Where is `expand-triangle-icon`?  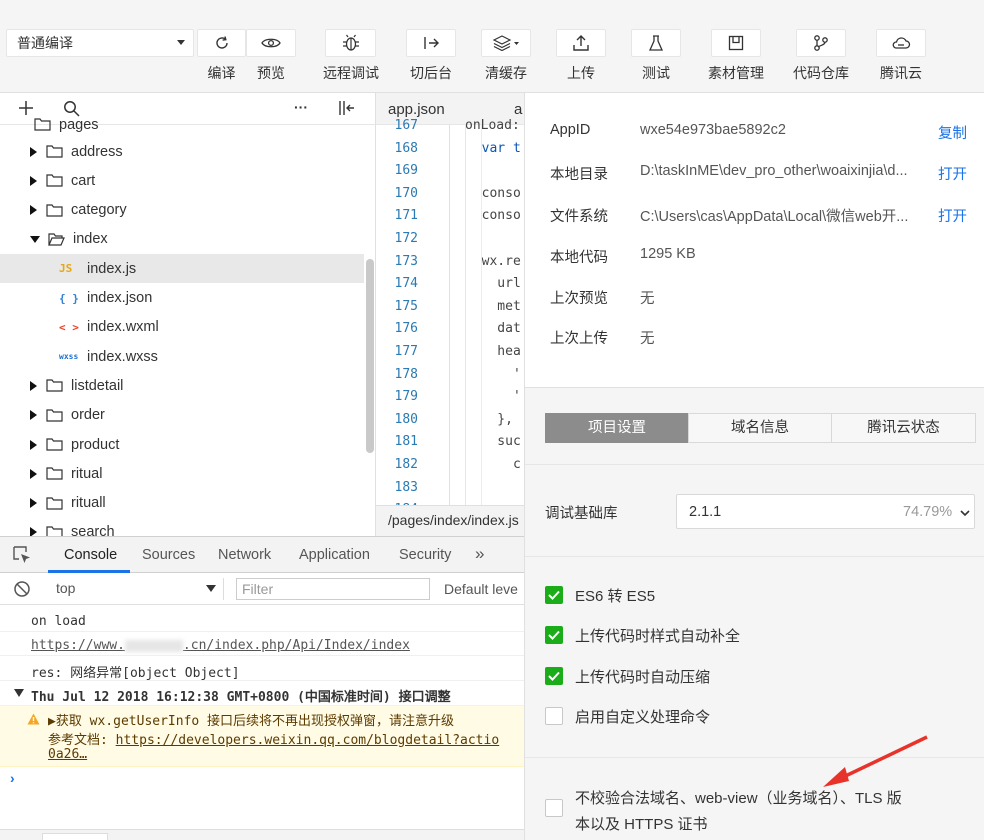
expand-triangle-icon is located at coordinates (19, 693).